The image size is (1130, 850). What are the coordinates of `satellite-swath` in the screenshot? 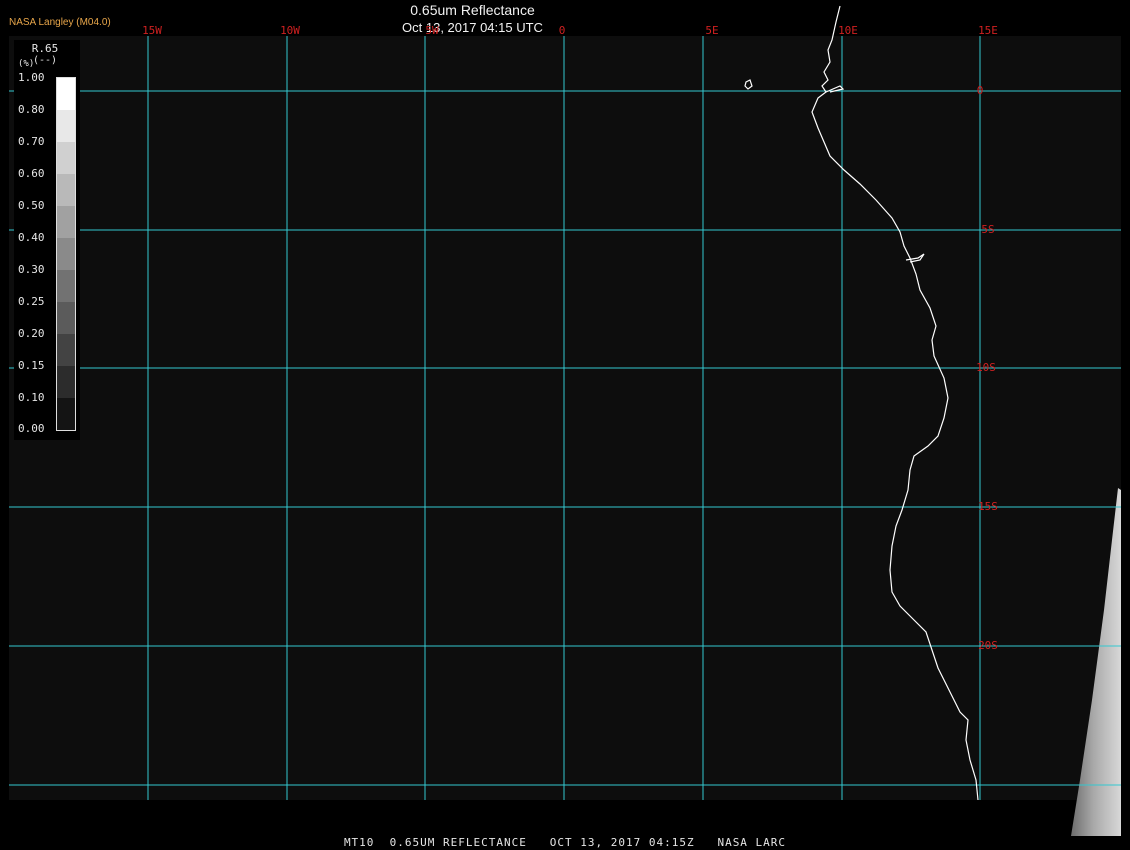 It's located at (1096, 662).